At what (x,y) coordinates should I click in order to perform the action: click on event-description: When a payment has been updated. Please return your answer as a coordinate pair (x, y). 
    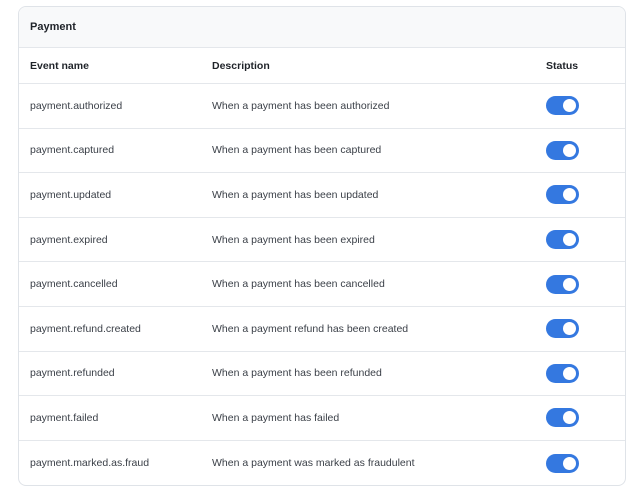
    Looking at the image, I should click on (295, 194).